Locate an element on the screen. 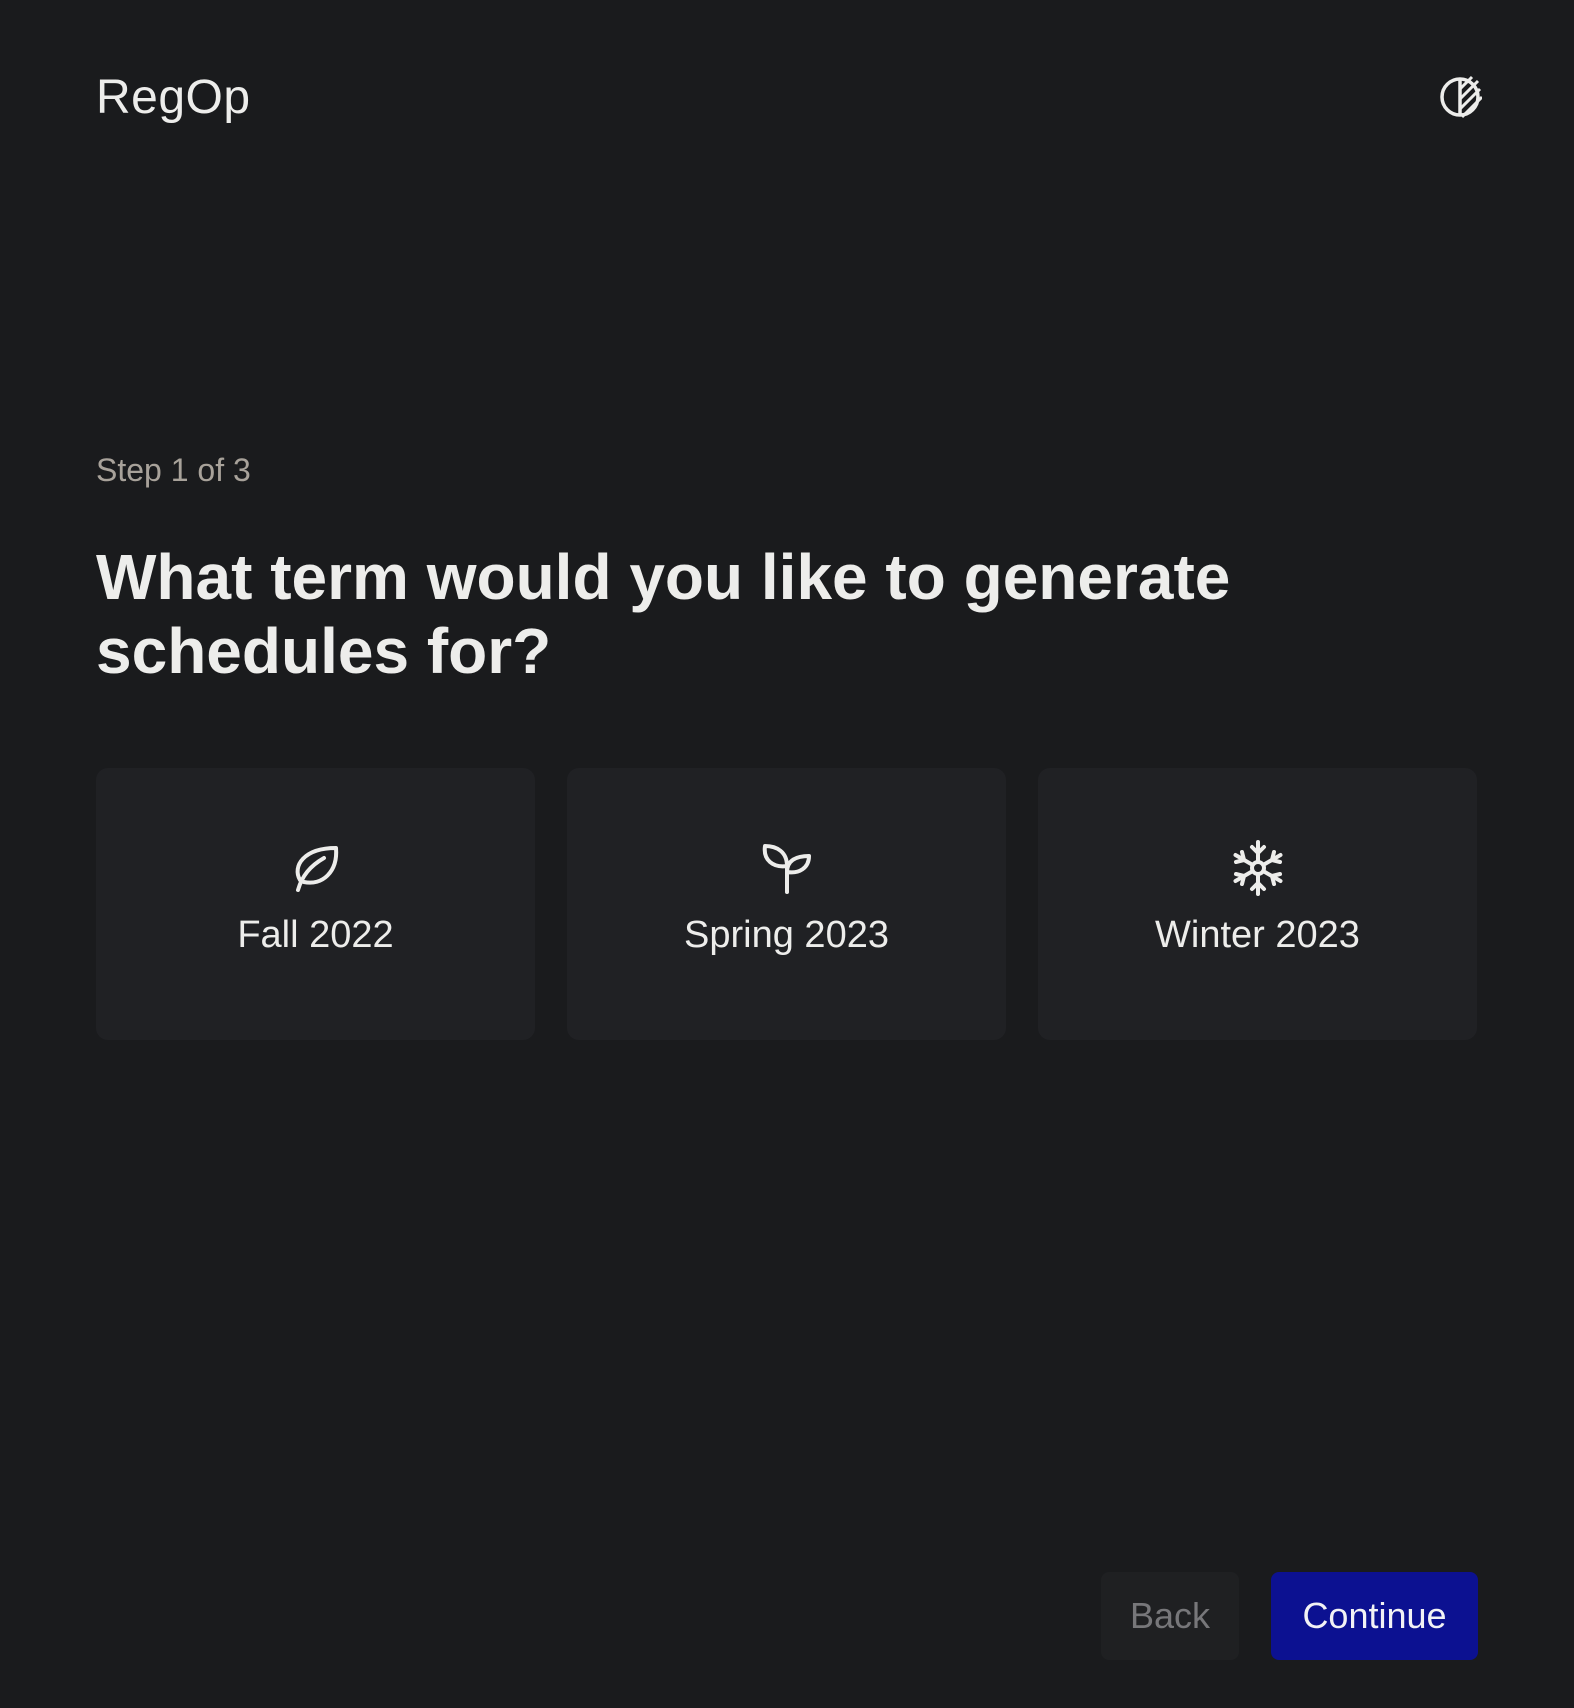 This screenshot has height=1708, width=1574. wizard-footer: Back Continue is located at coordinates (1289, 1616).